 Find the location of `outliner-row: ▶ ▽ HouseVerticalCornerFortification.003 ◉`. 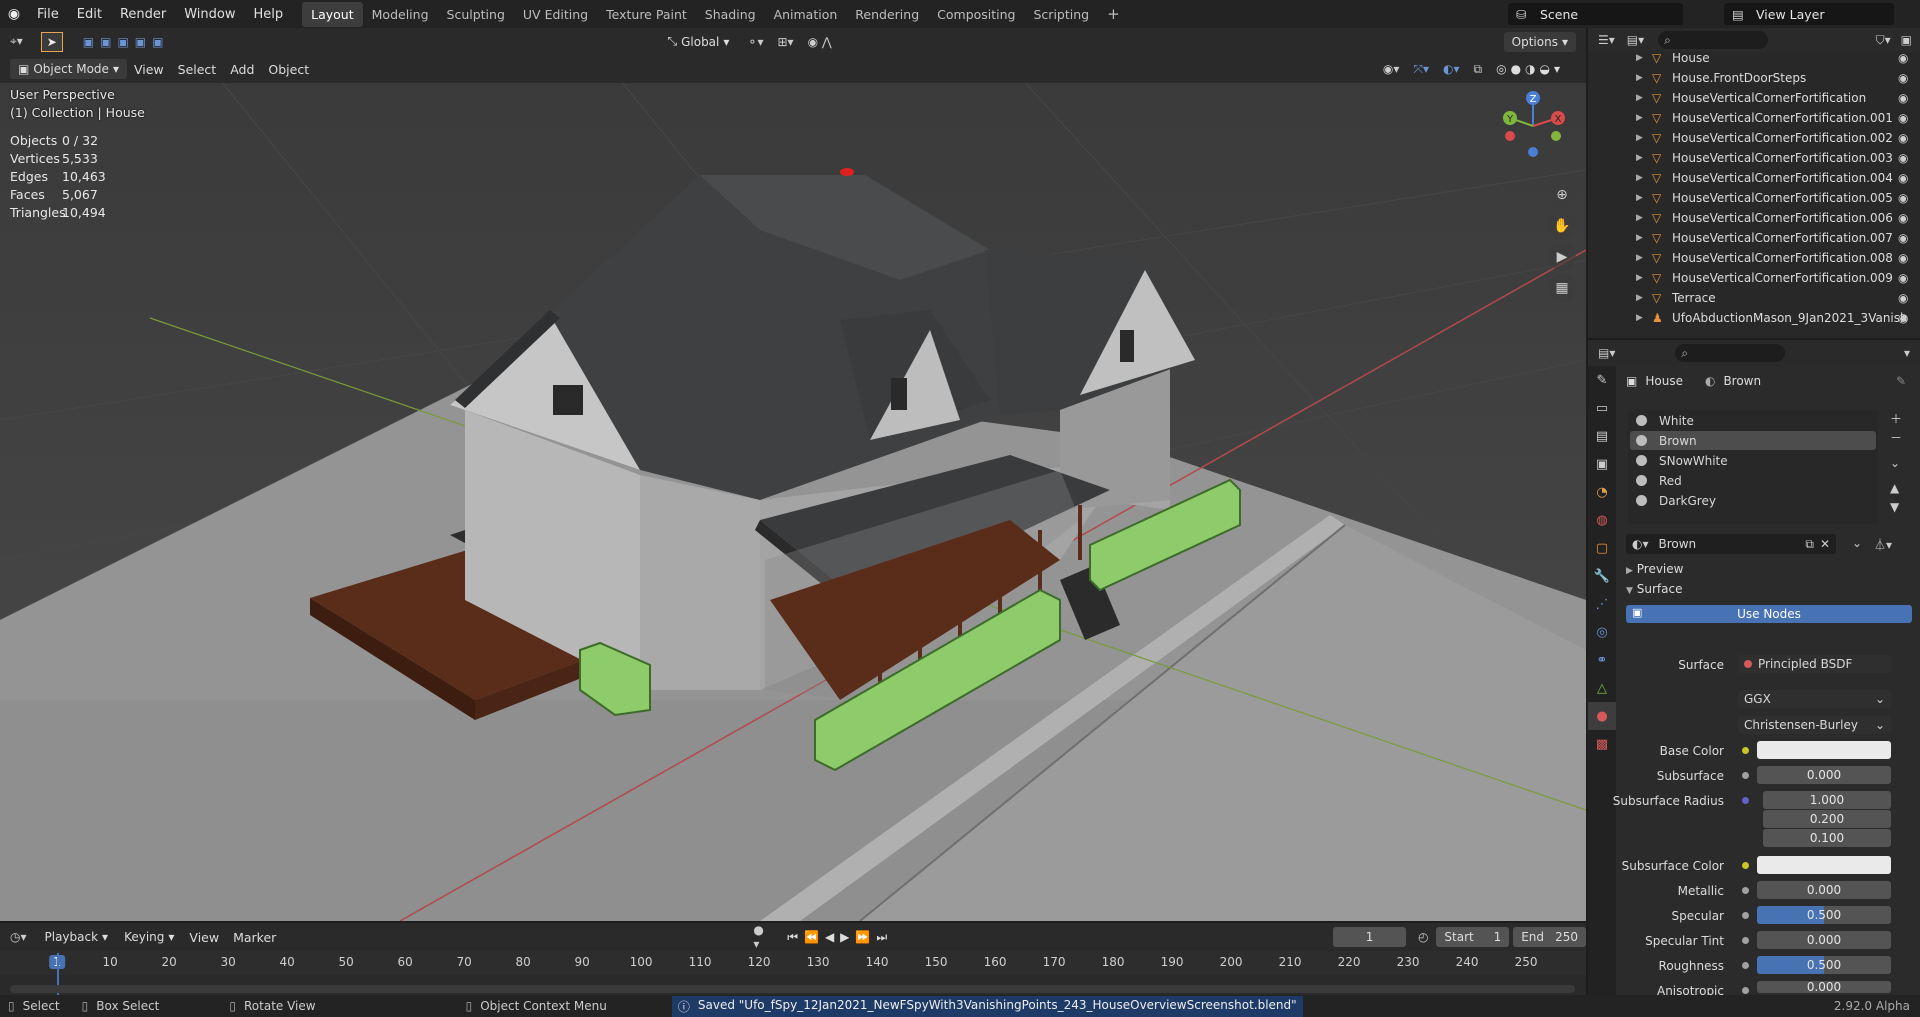

outliner-row: ▶ ▽ HouseVerticalCornerFortification.003 ◉ is located at coordinates (1754, 158).